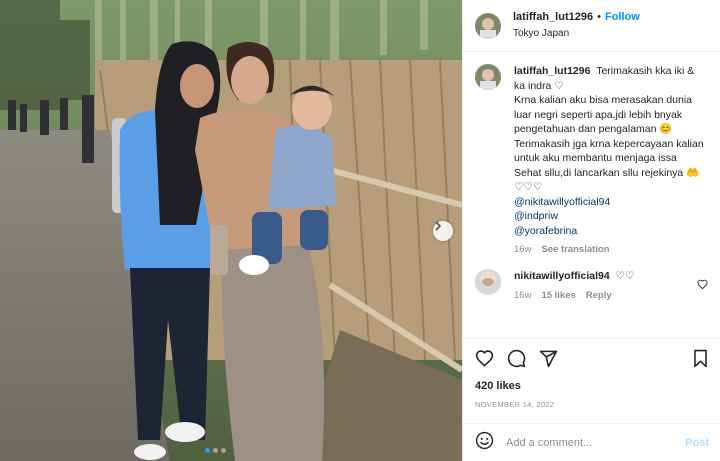 This screenshot has width=720, height=461. Describe the element at coordinates (488, 77) in the screenshot. I see `caption-avatar` at that location.